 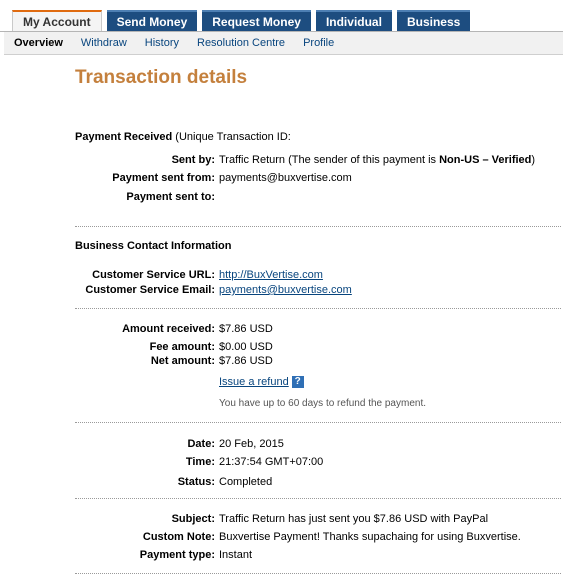 What do you see at coordinates (182, 361) in the screenshot?
I see `net-amount-label: Net amount:` at bounding box center [182, 361].